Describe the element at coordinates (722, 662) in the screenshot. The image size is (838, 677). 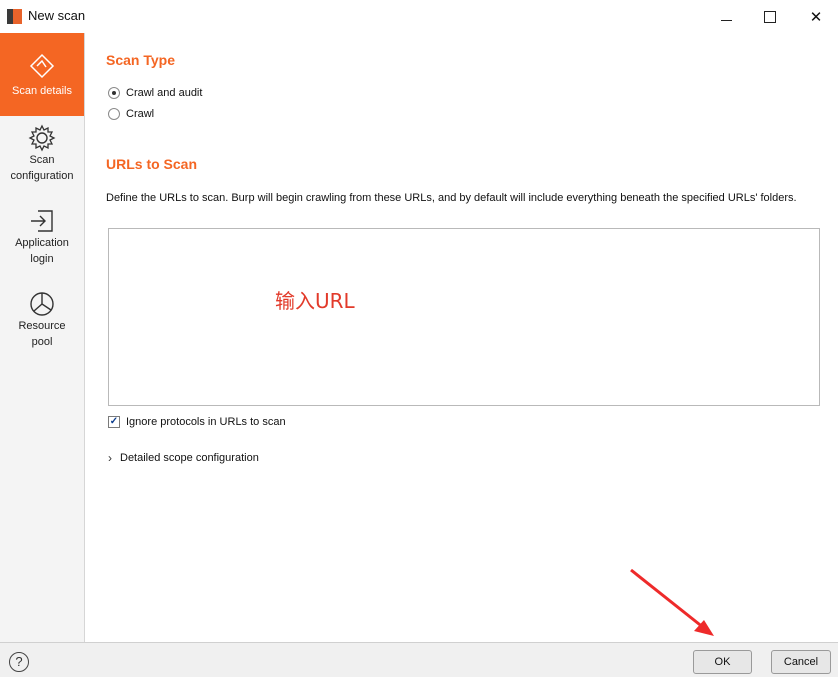
I see `ok-button: OK` at that location.